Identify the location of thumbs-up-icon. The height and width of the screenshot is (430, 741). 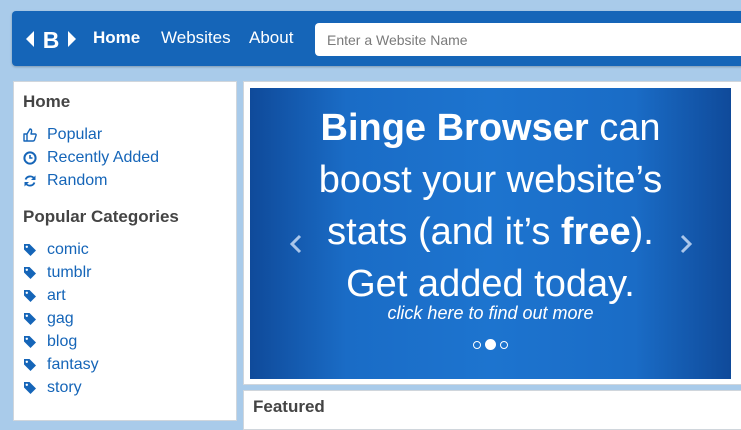
(30, 135).